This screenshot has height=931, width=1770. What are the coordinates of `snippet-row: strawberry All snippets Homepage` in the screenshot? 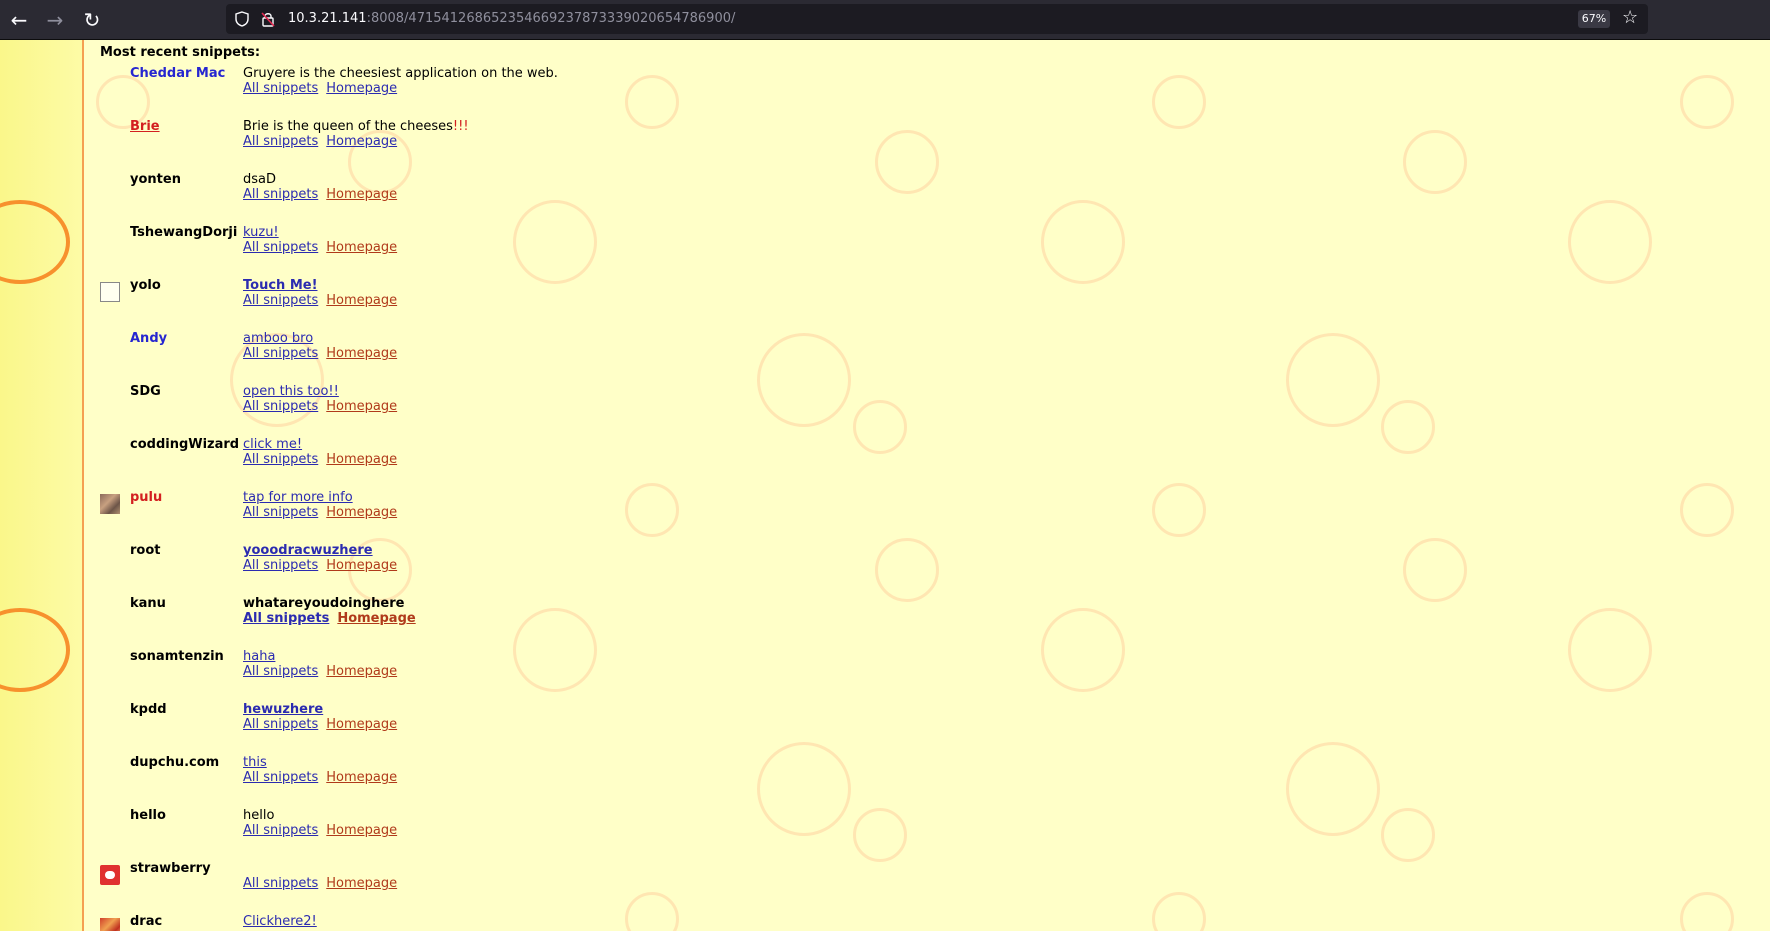 It's located at (500, 887).